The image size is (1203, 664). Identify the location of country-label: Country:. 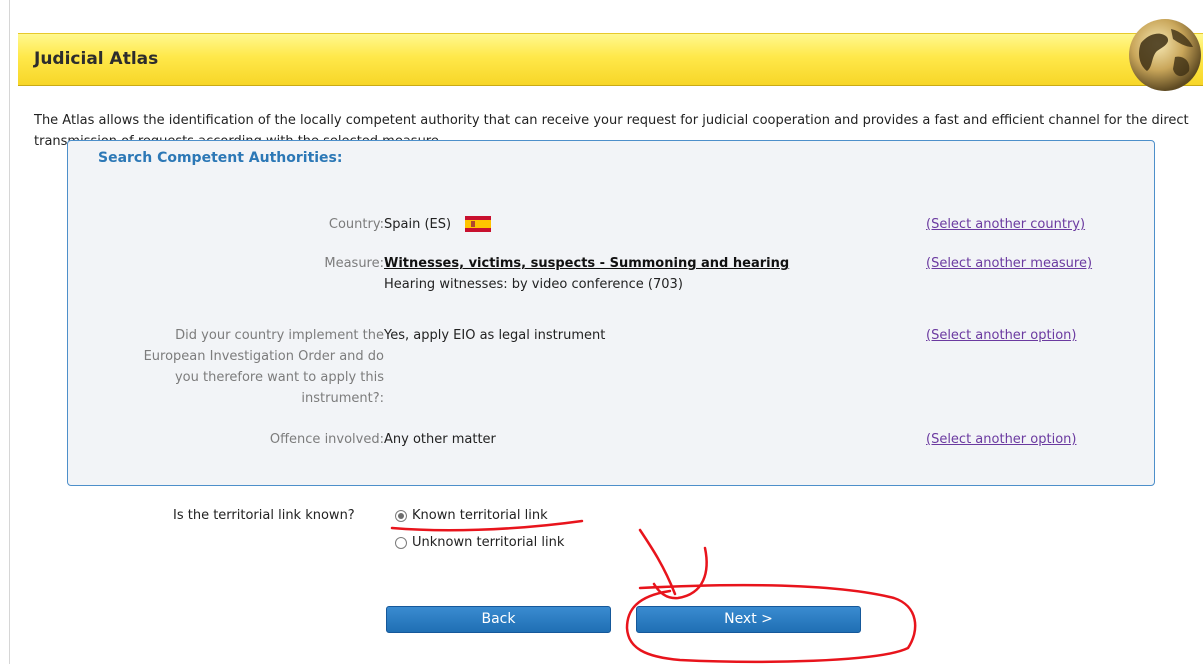
(356, 224).